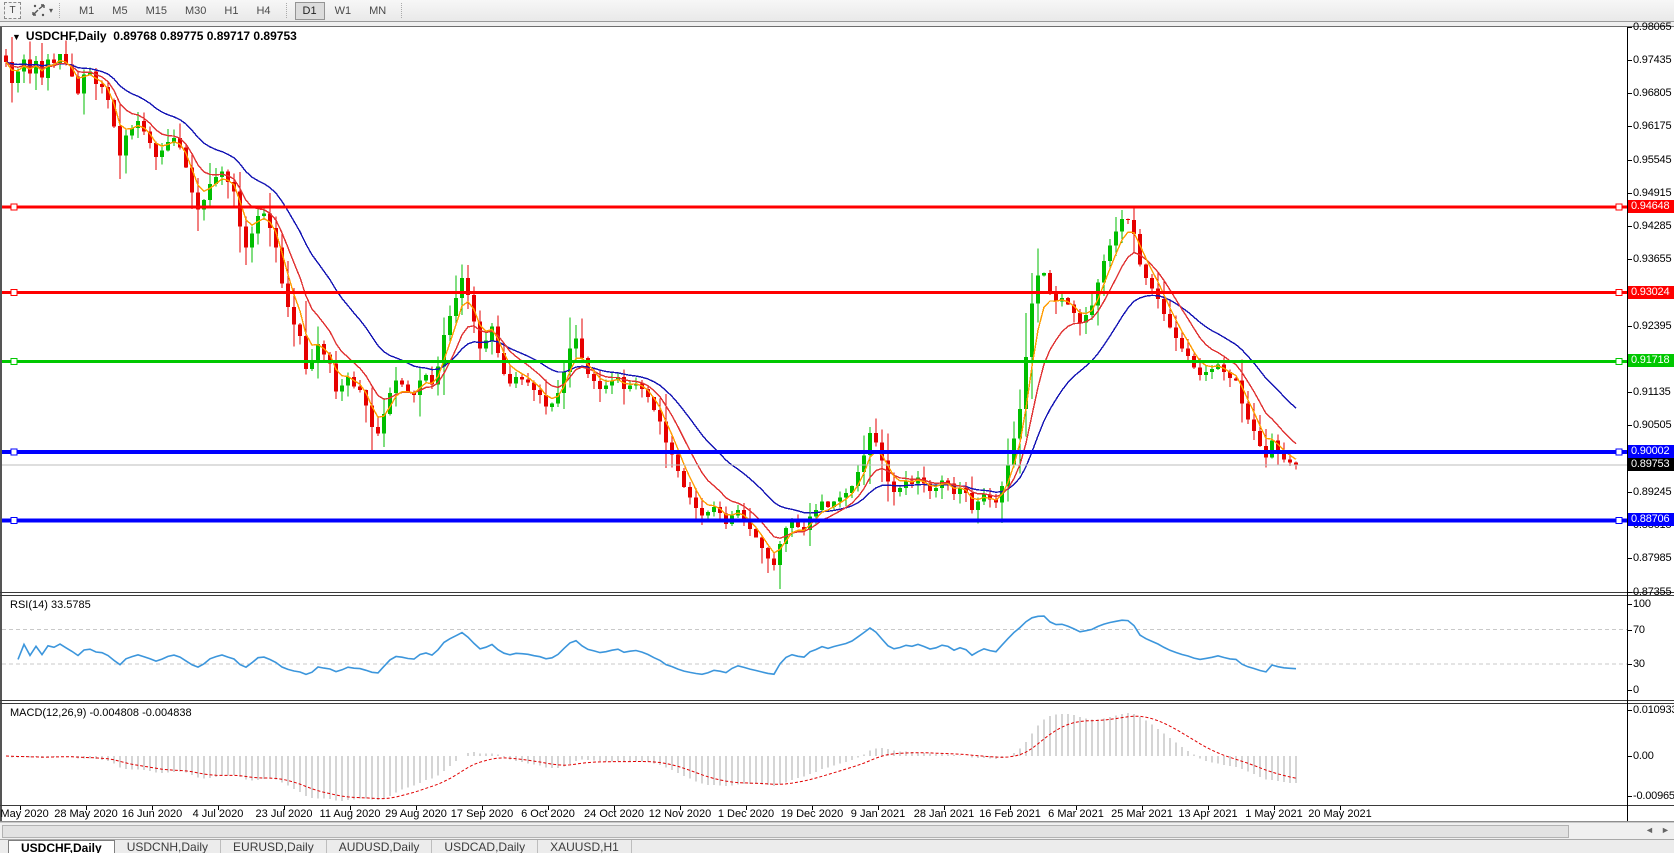  I want to click on date-axis-border, so click(837, 805).